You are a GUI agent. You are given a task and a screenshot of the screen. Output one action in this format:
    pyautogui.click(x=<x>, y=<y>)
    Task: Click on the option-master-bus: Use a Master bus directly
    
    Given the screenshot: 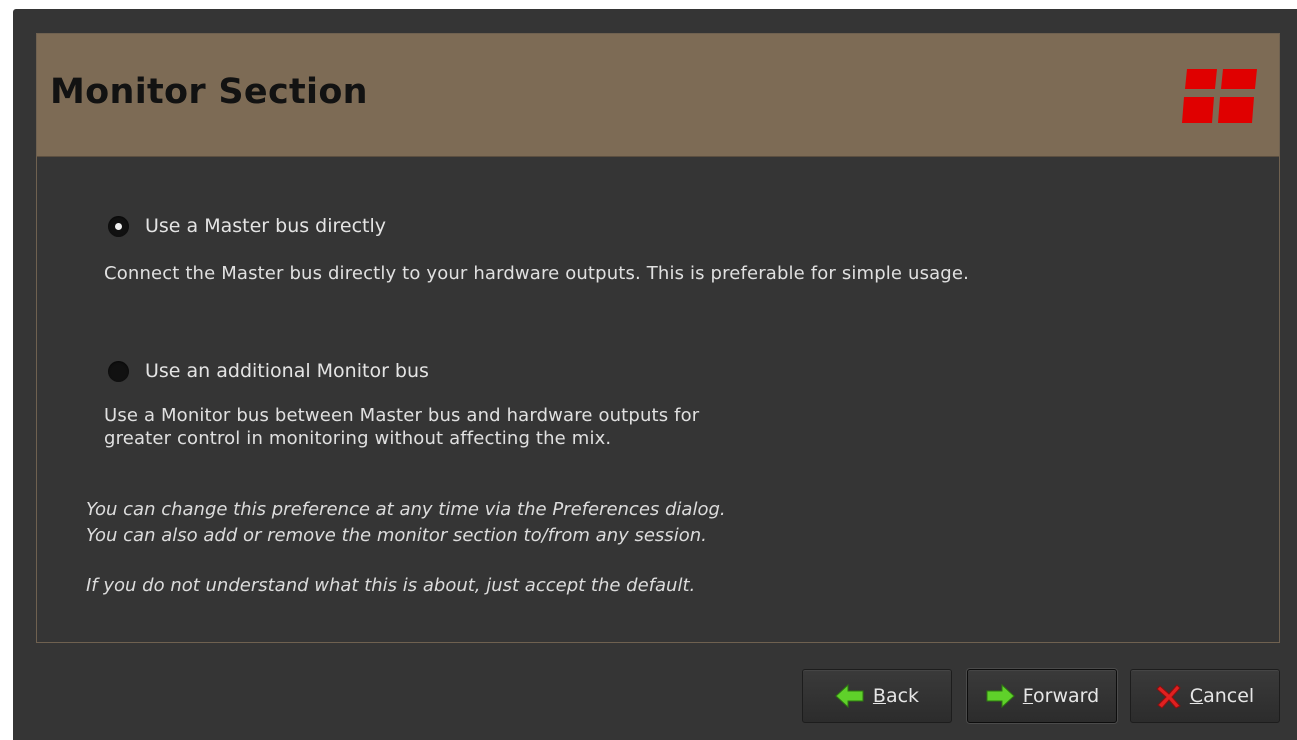 What is the action you would take?
    pyautogui.click(x=247, y=226)
    